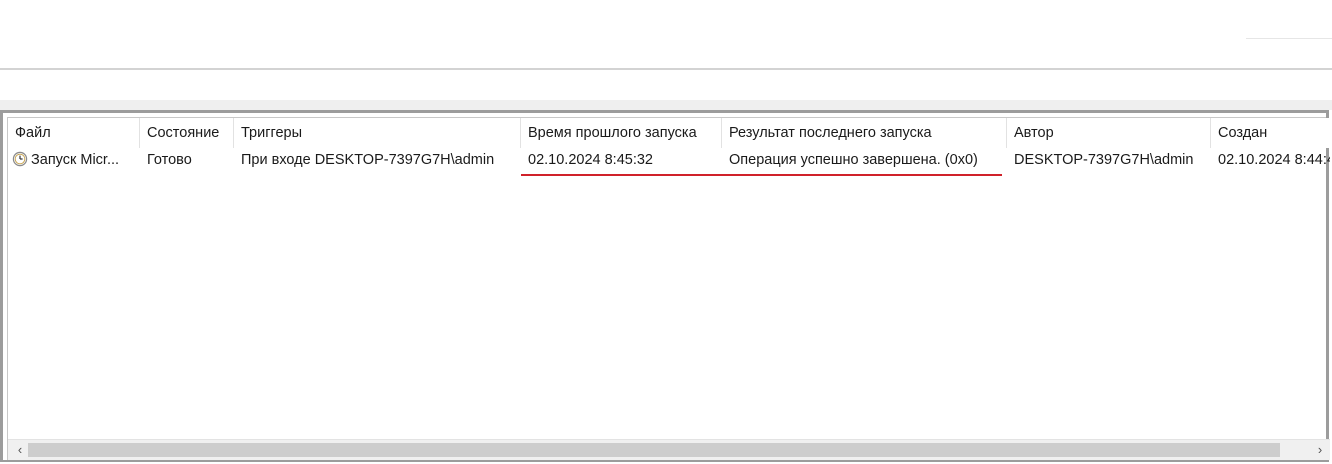  What do you see at coordinates (666, 105) in the screenshot?
I see `splitter-bar` at bounding box center [666, 105].